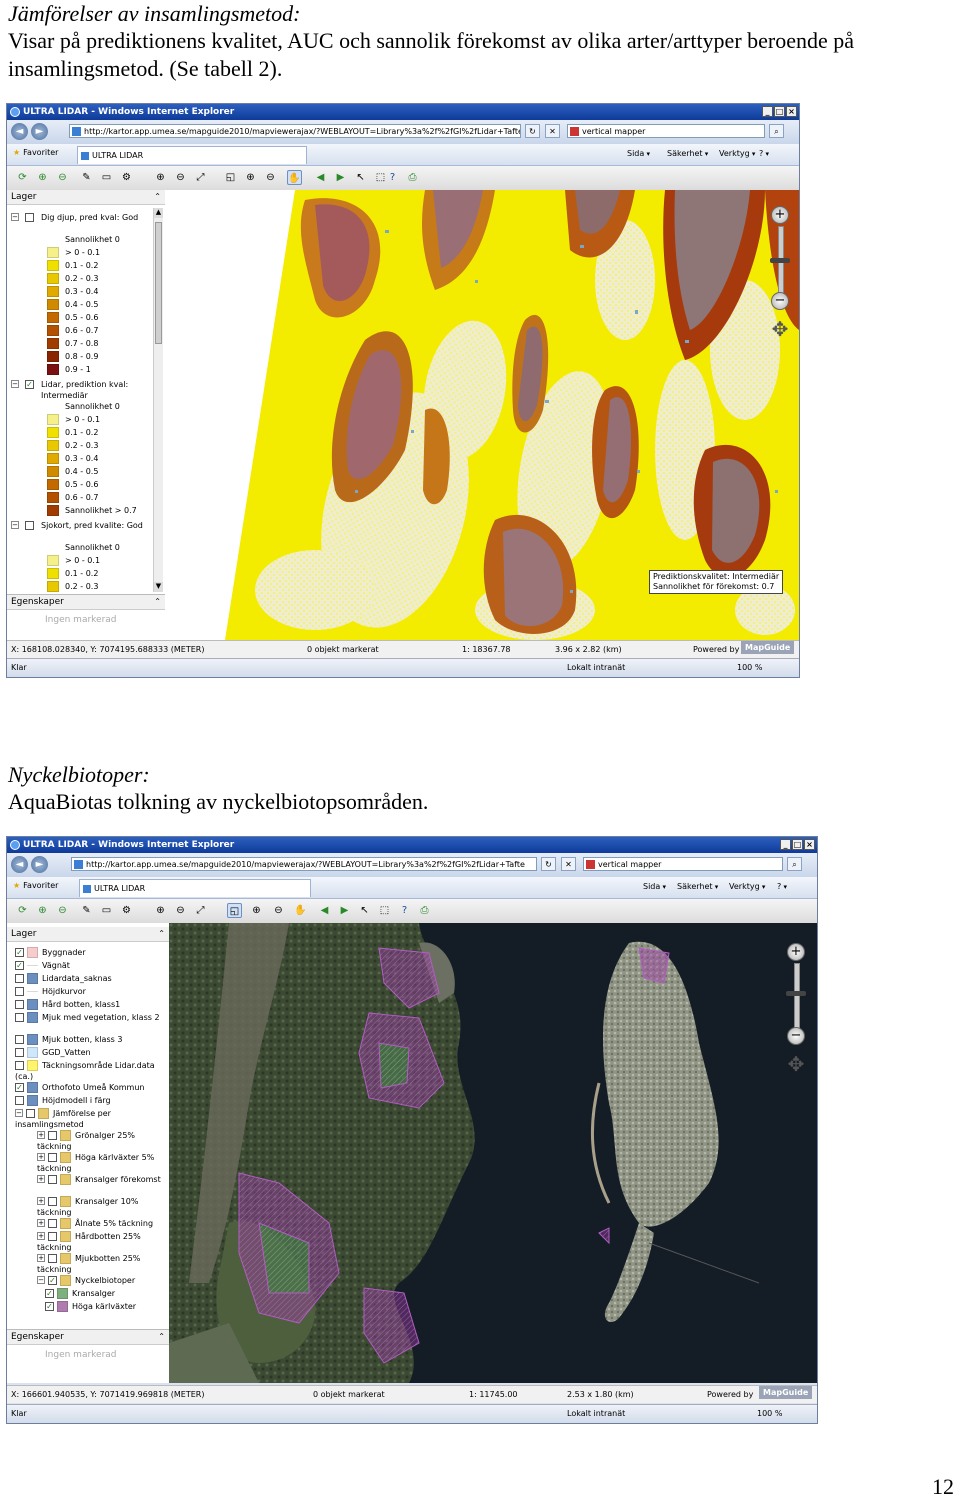 This screenshot has width=960, height=1500. What do you see at coordinates (364, 910) in the screenshot?
I see `select-icon: ↖` at bounding box center [364, 910].